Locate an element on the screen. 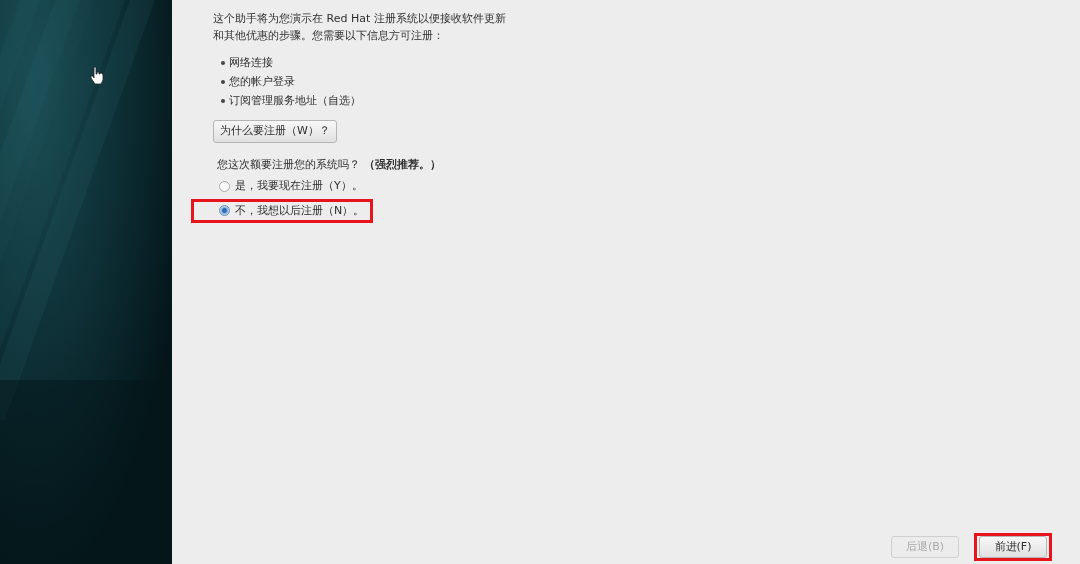 The height and width of the screenshot is (564, 1080). intro-text: 和其他优惠的步骤。您需要以下信息方可注册： is located at coordinates (329, 36).